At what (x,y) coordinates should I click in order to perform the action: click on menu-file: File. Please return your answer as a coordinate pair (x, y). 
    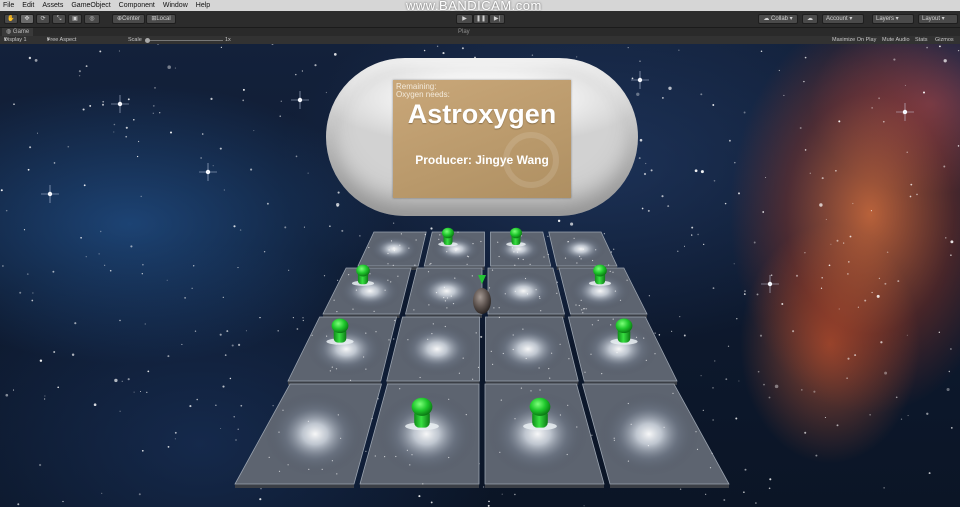
    Looking at the image, I should click on (8, 5).